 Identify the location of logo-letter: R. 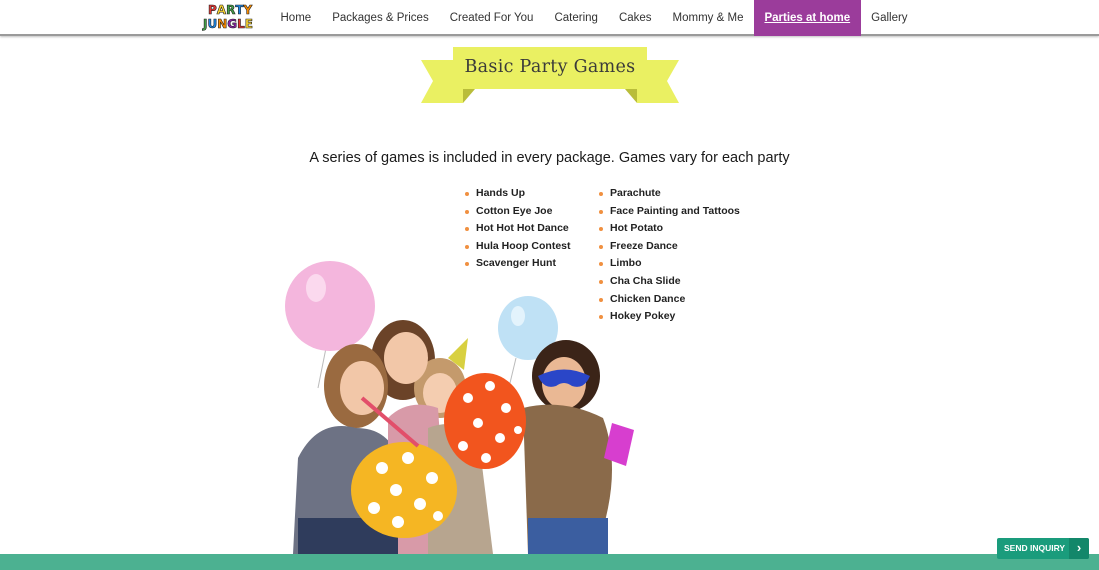
(231, 10).